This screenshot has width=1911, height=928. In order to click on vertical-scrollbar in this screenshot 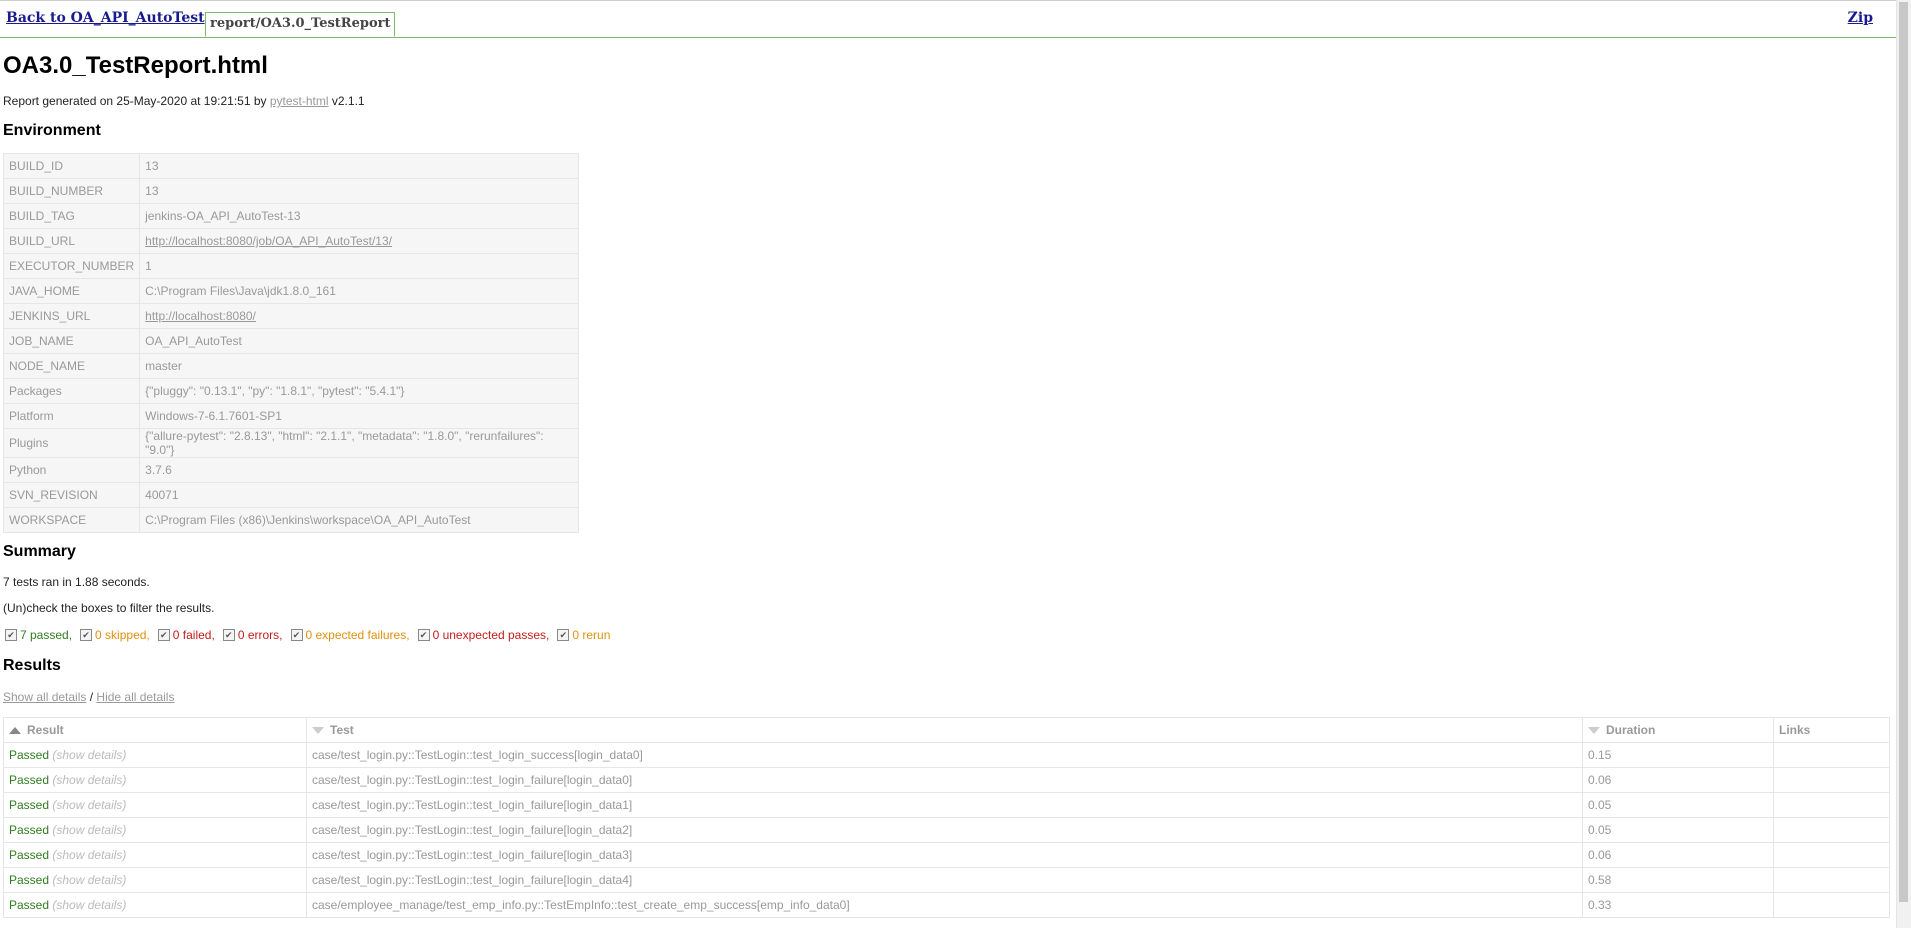, I will do `click(1903, 464)`.